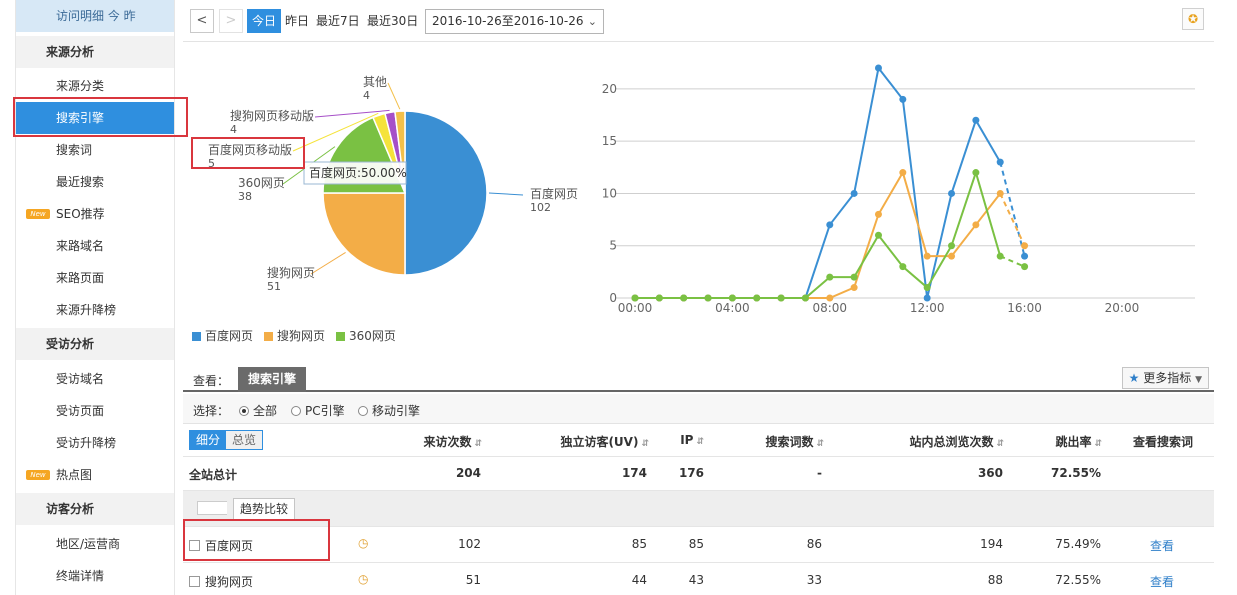  What do you see at coordinates (221, 581) in the screenshot?
I see `row-name: 搜狗网页` at bounding box center [221, 581].